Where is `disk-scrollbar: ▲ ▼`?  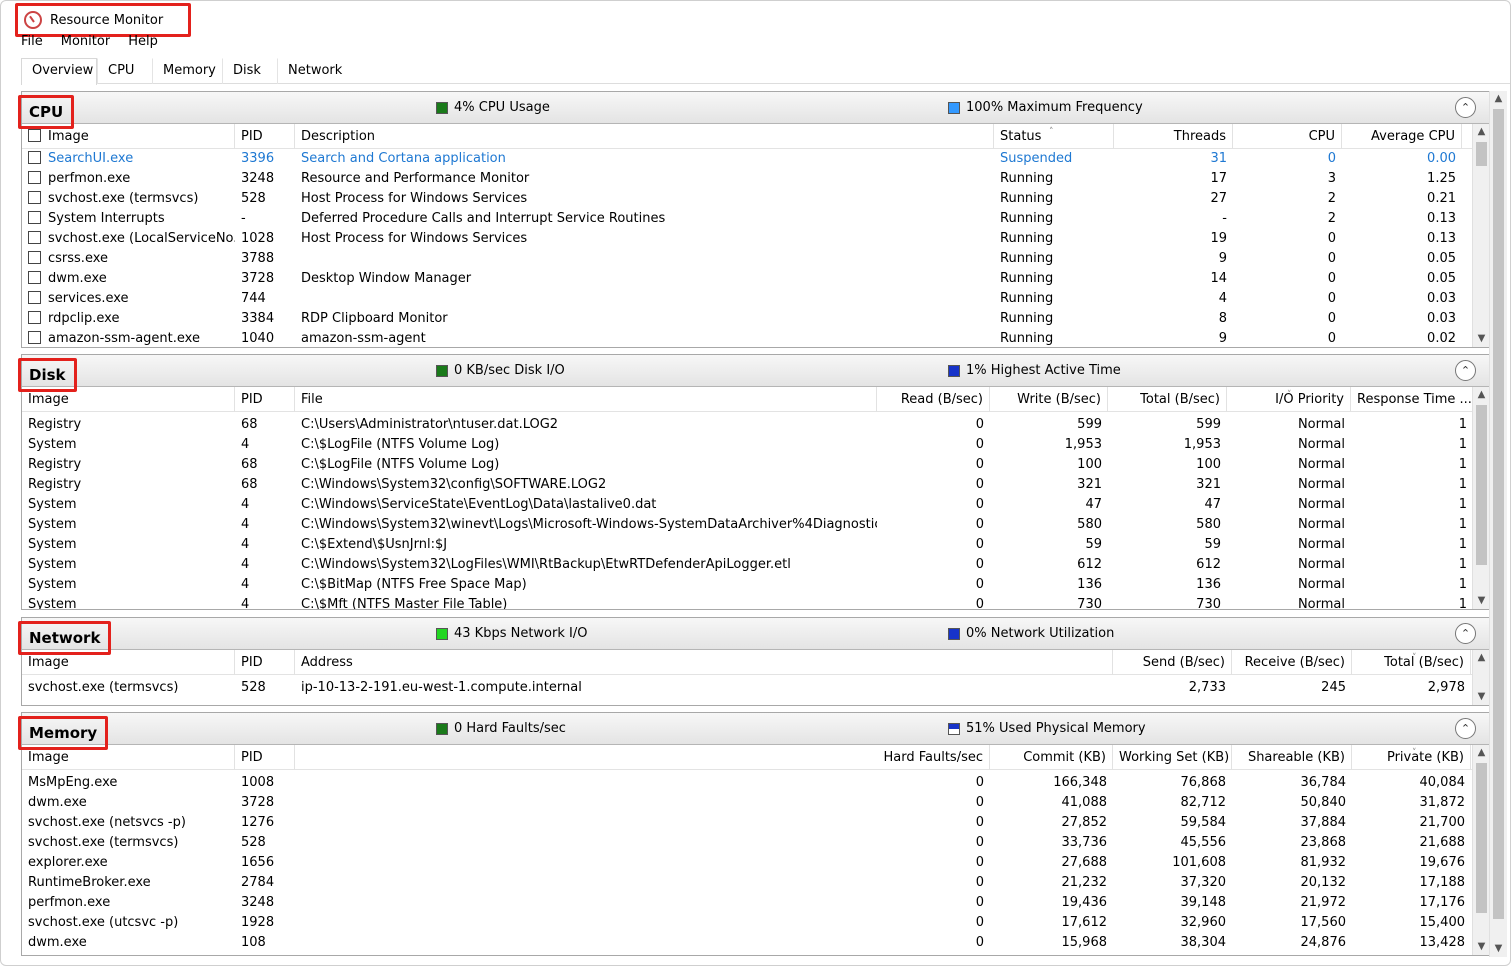
disk-scrollbar: ▲ ▼ is located at coordinates (1481, 498).